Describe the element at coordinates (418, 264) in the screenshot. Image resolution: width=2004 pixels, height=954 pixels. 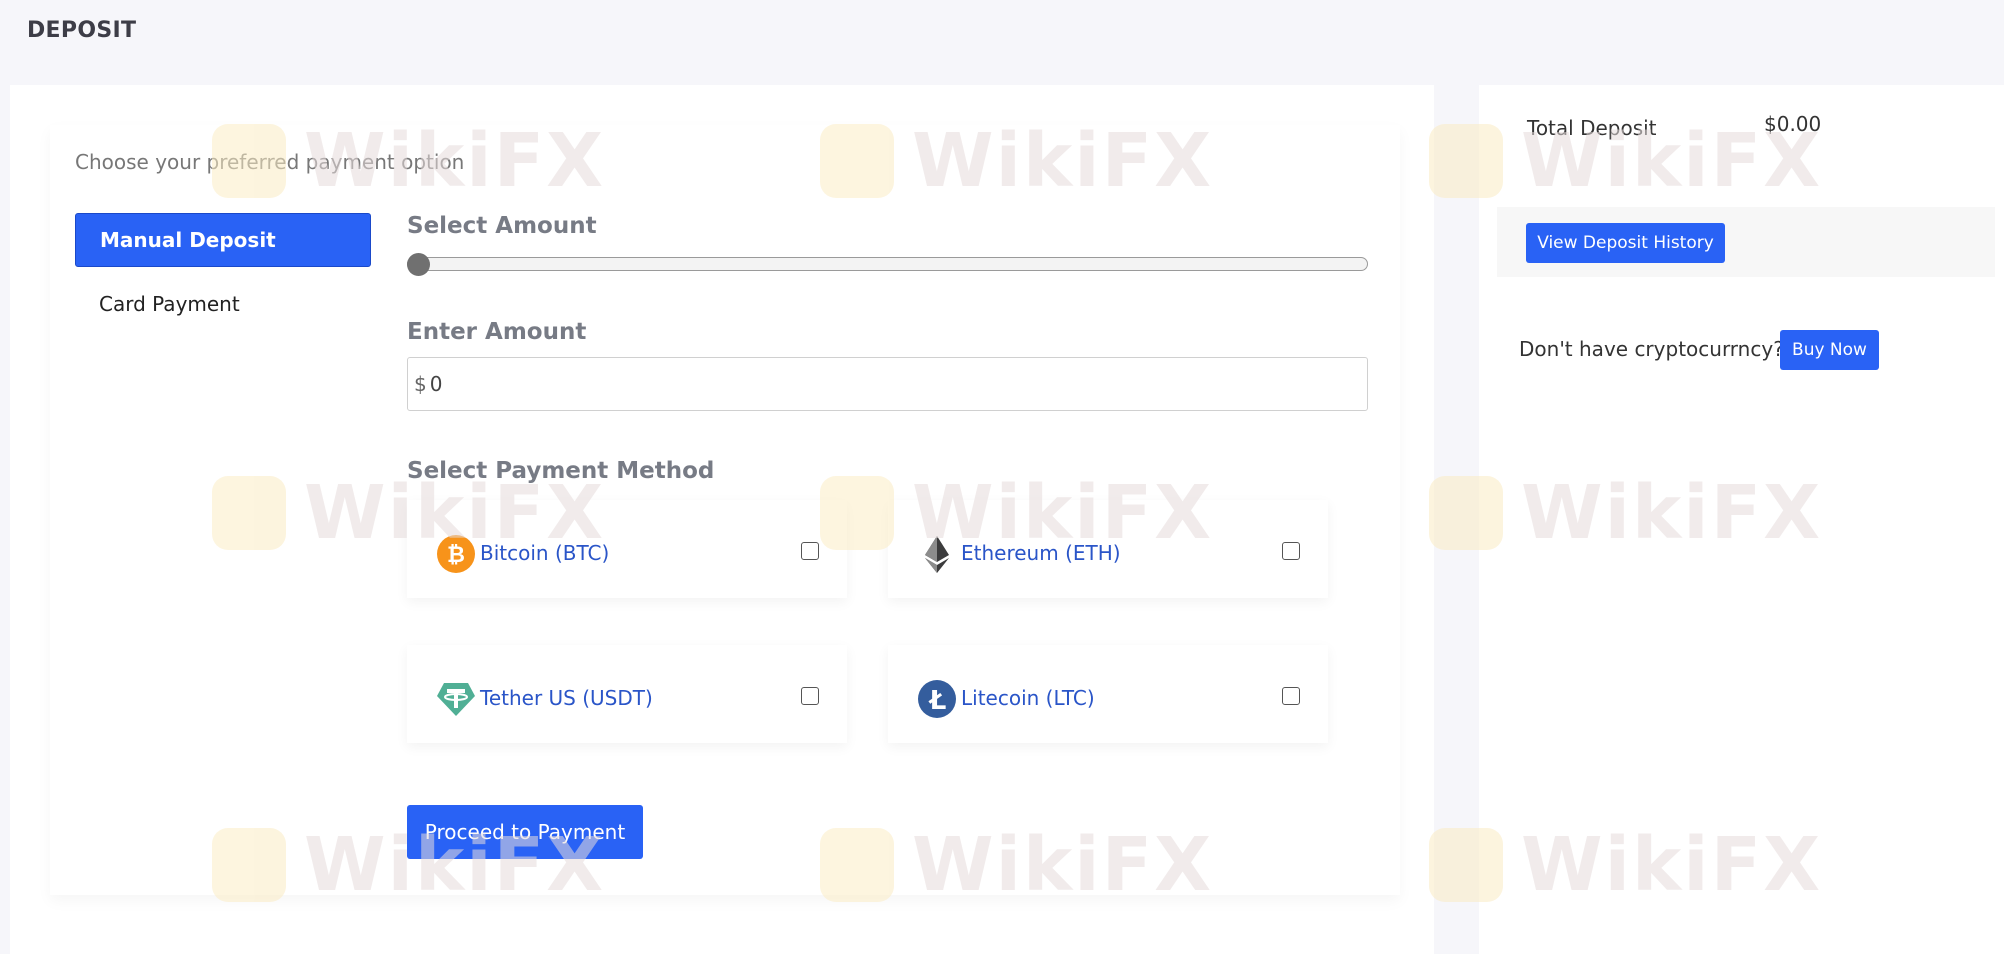
I see `amount-slider-thumb` at that location.